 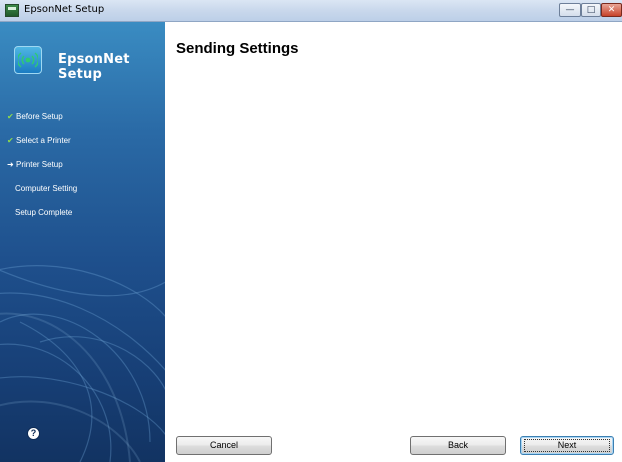 What do you see at coordinates (44, 212) in the screenshot?
I see `step-setup-complete: Setup Complete` at bounding box center [44, 212].